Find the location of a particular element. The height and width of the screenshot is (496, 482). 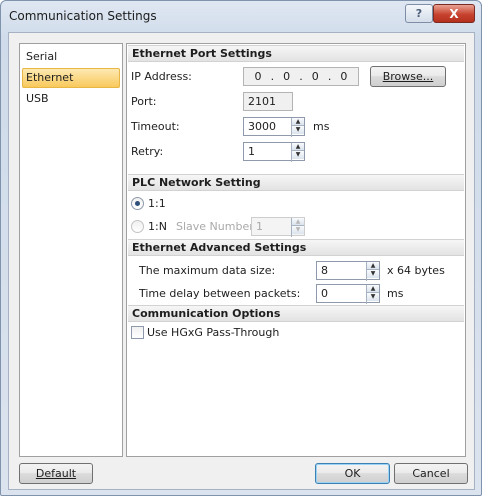

max-data-size-input: 8 ▲ ▼ is located at coordinates (348, 271).